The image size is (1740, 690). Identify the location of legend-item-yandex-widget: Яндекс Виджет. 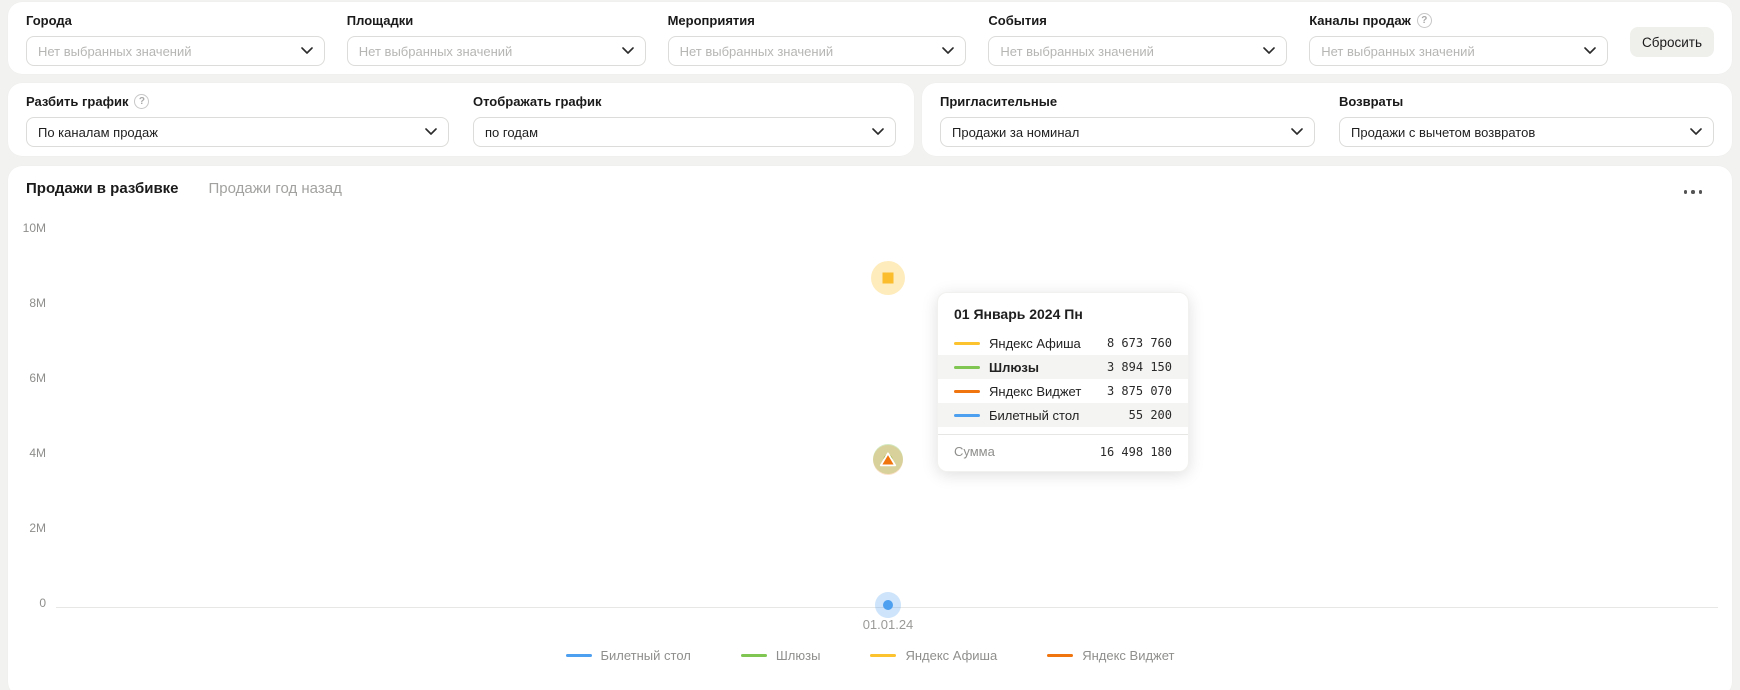
(1111, 655).